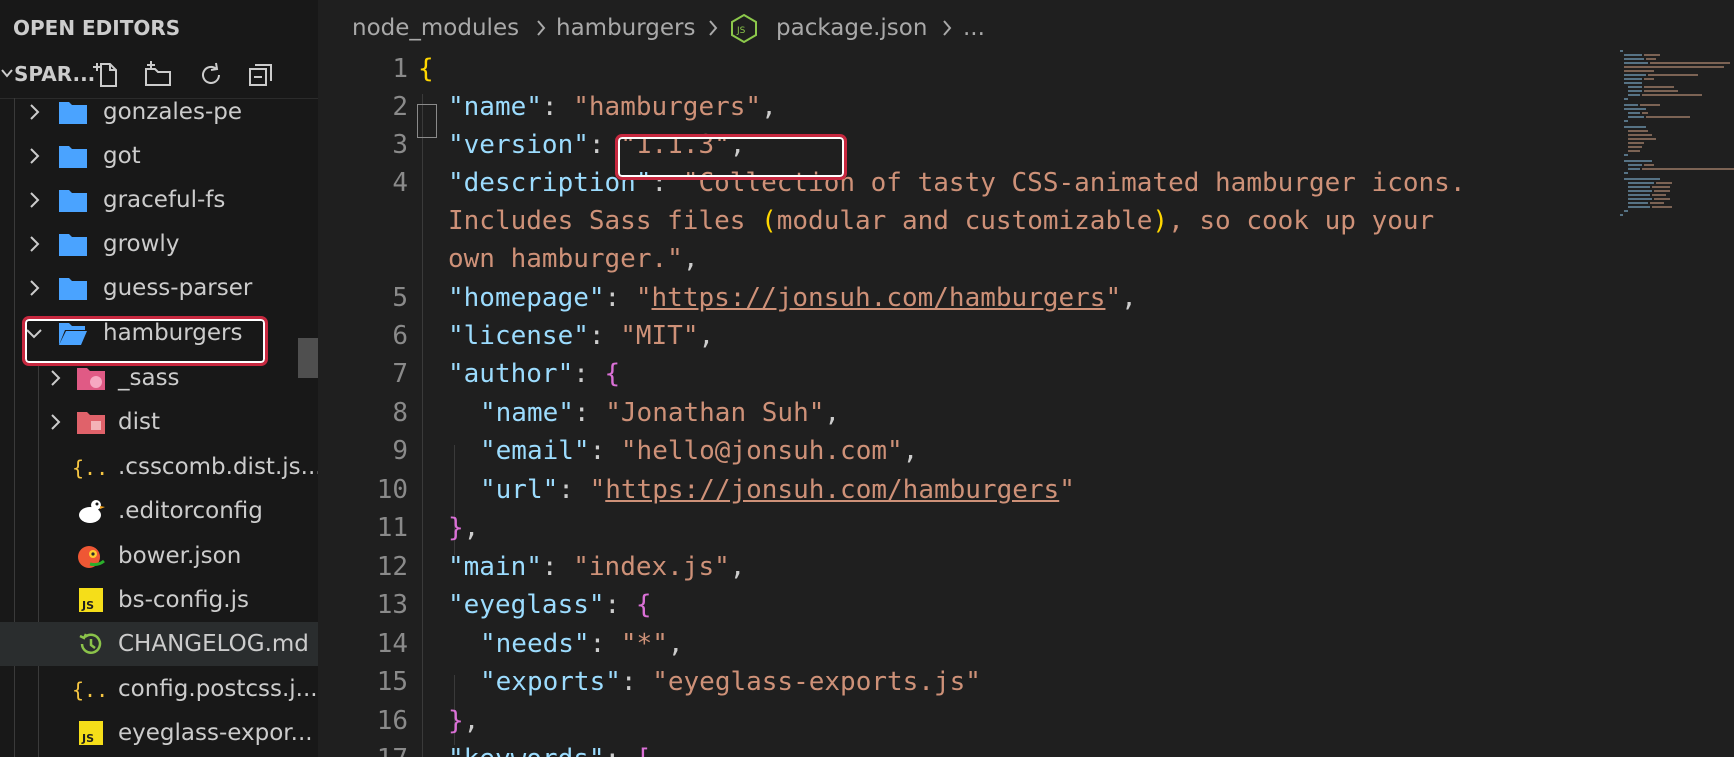 The width and height of the screenshot is (1734, 757). I want to click on tree-item-graceful-fs: graceful-fs, so click(159, 200).